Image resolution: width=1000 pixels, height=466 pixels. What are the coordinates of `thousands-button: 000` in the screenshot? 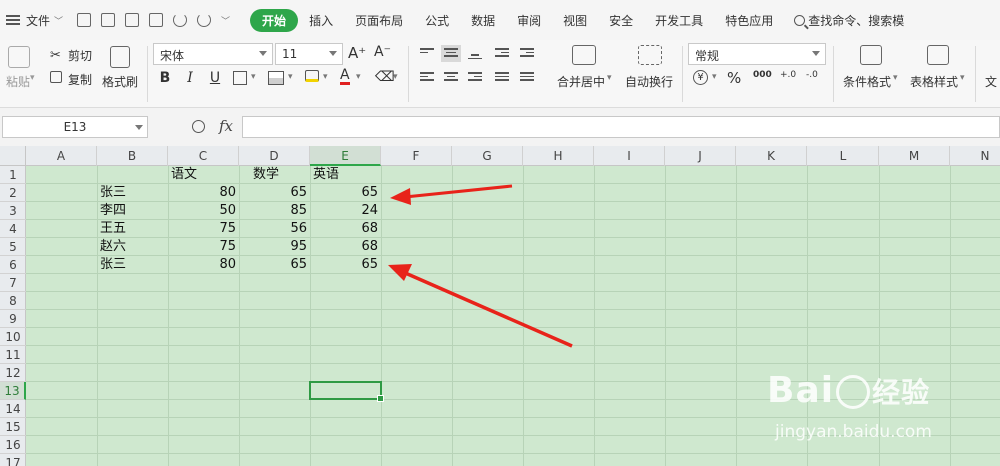 It's located at (762, 75).